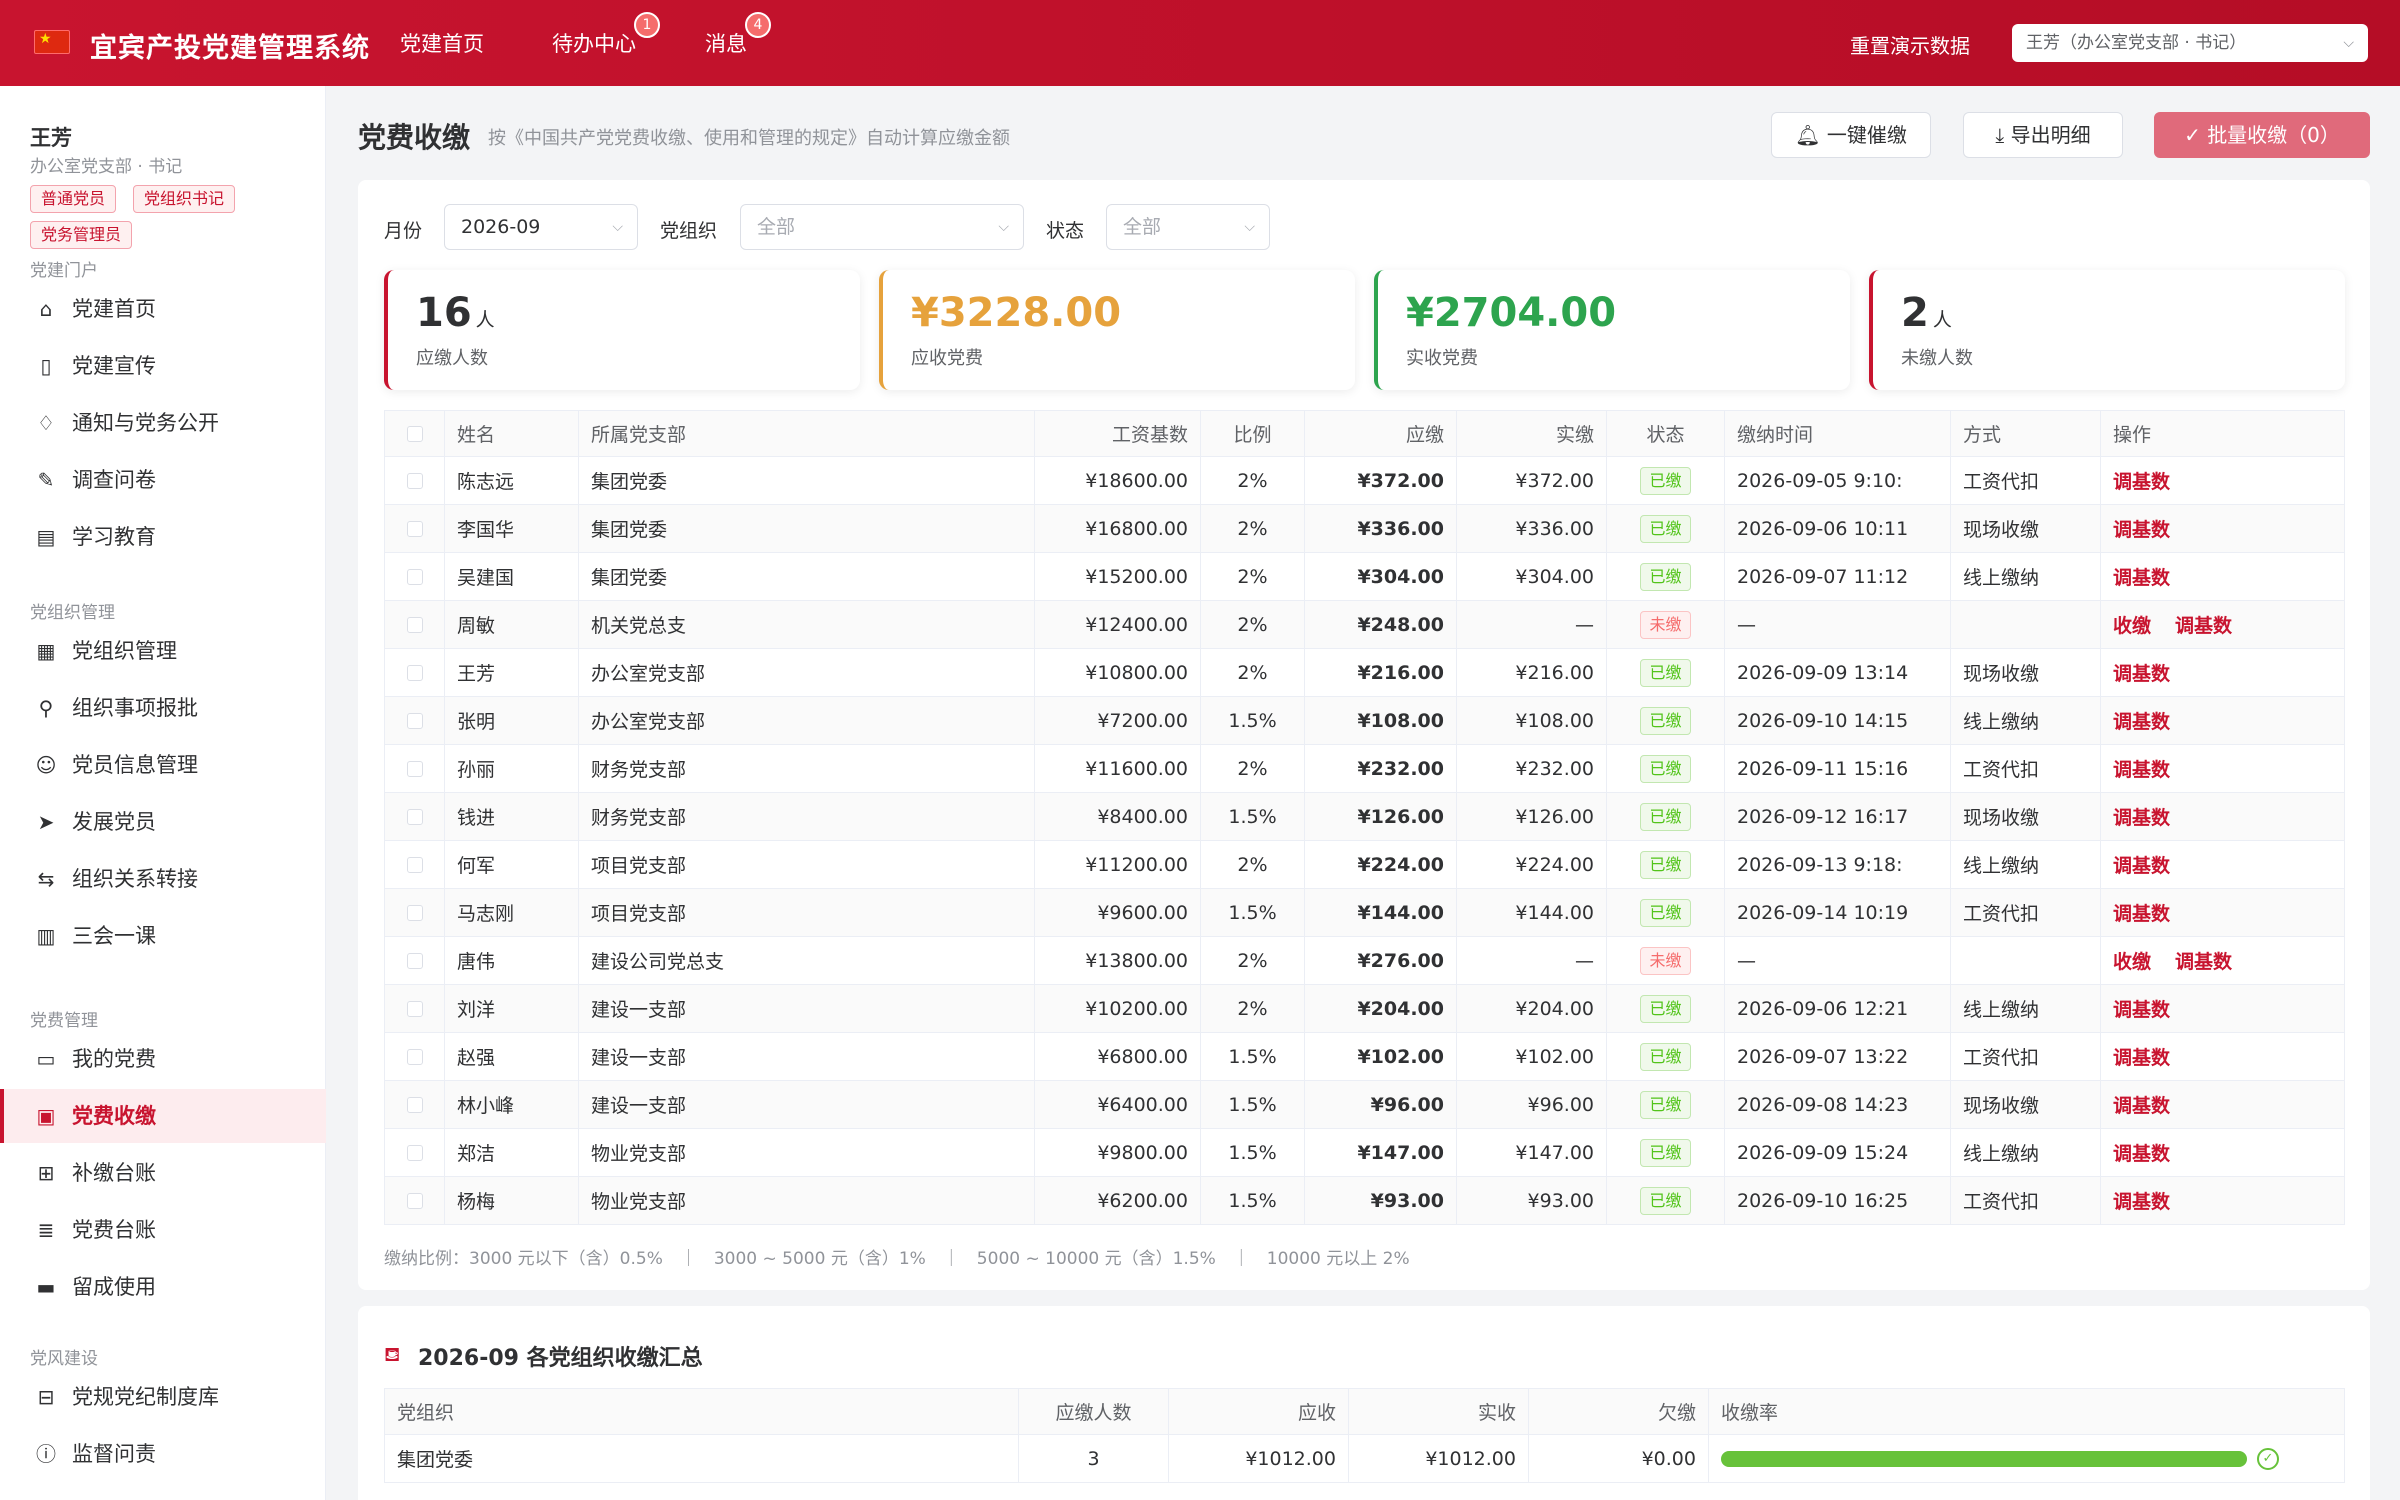 This screenshot has height=1500, width=2400. I want to click on sidebar-item: ⓘ 监督问责, so click(163, 1454).